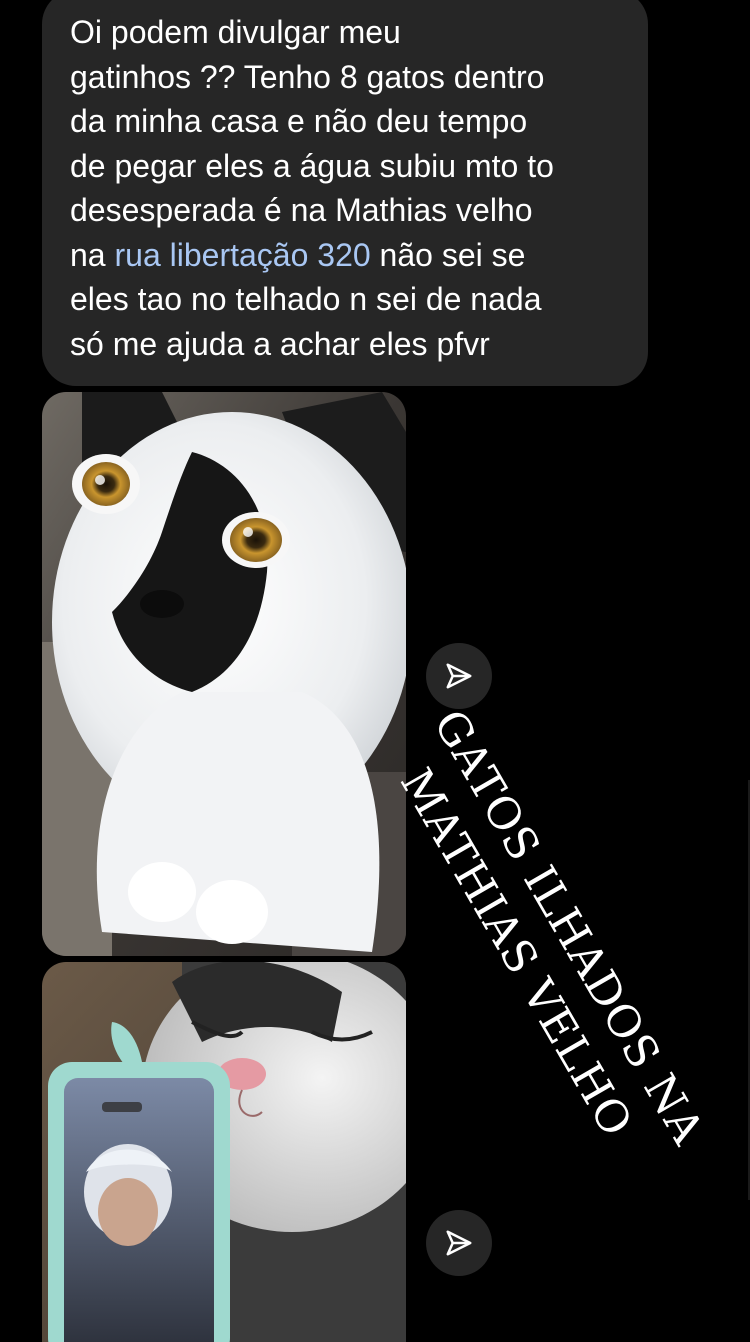  What do you see at coordinates (235, 32) in the screenshot?
I see `message-line: Oi podem divulgar meu` at bounding box center [235, 32].